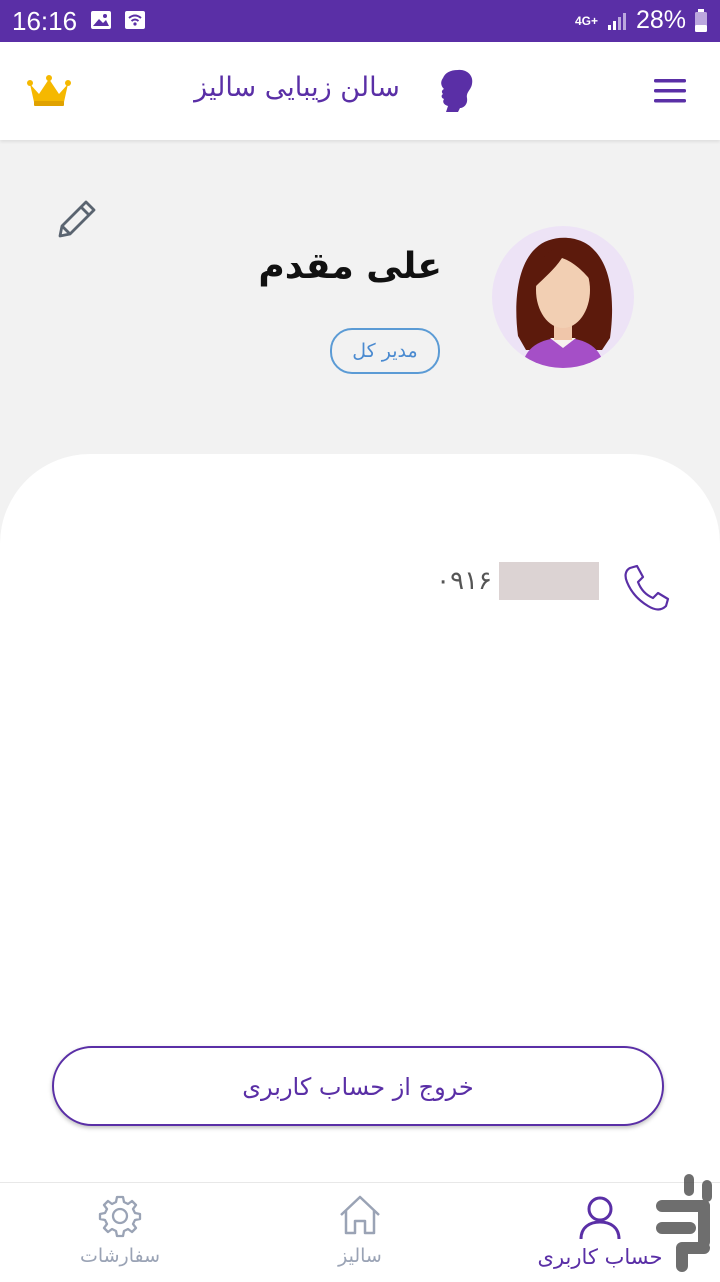 The image size is (720, 1282). Describe the element at coordinates (297, 87) in the screenshot. I see `app-title: سالن زیبایی سالیز` at that location.